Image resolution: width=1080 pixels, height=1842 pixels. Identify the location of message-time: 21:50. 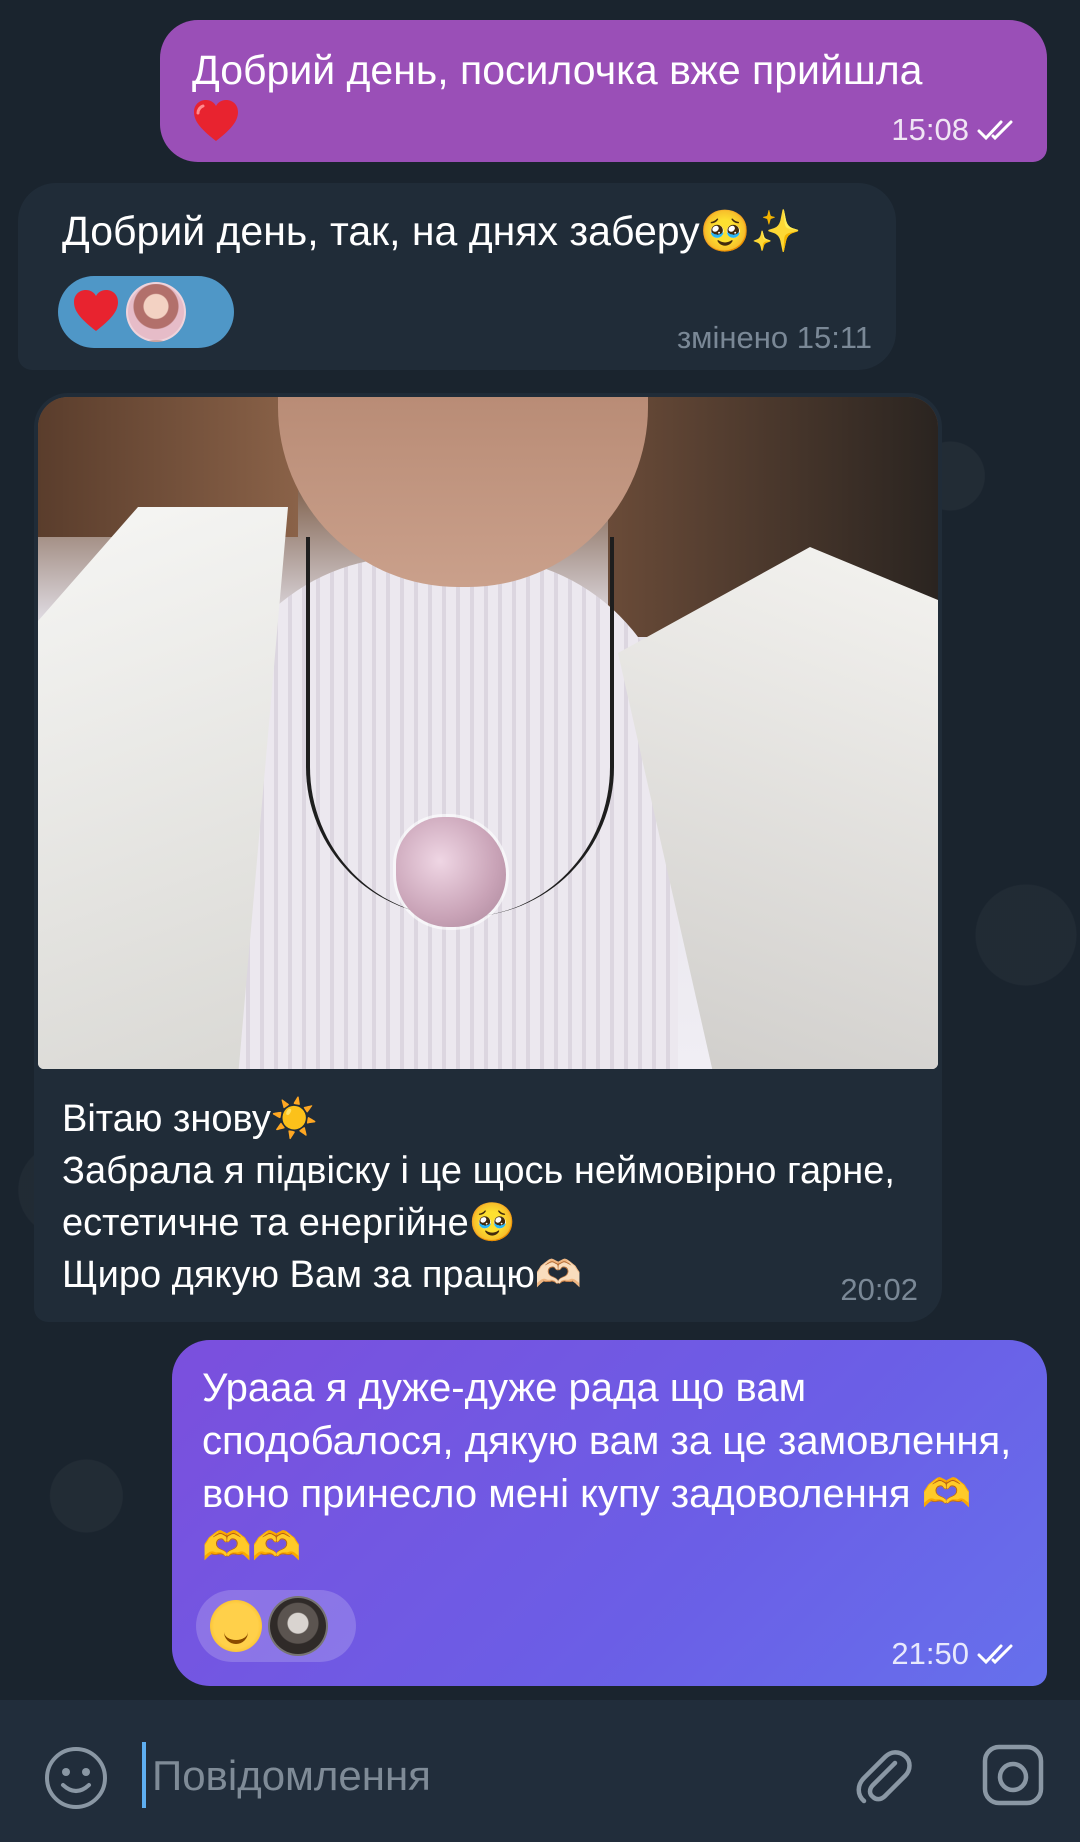
(930, 1653).